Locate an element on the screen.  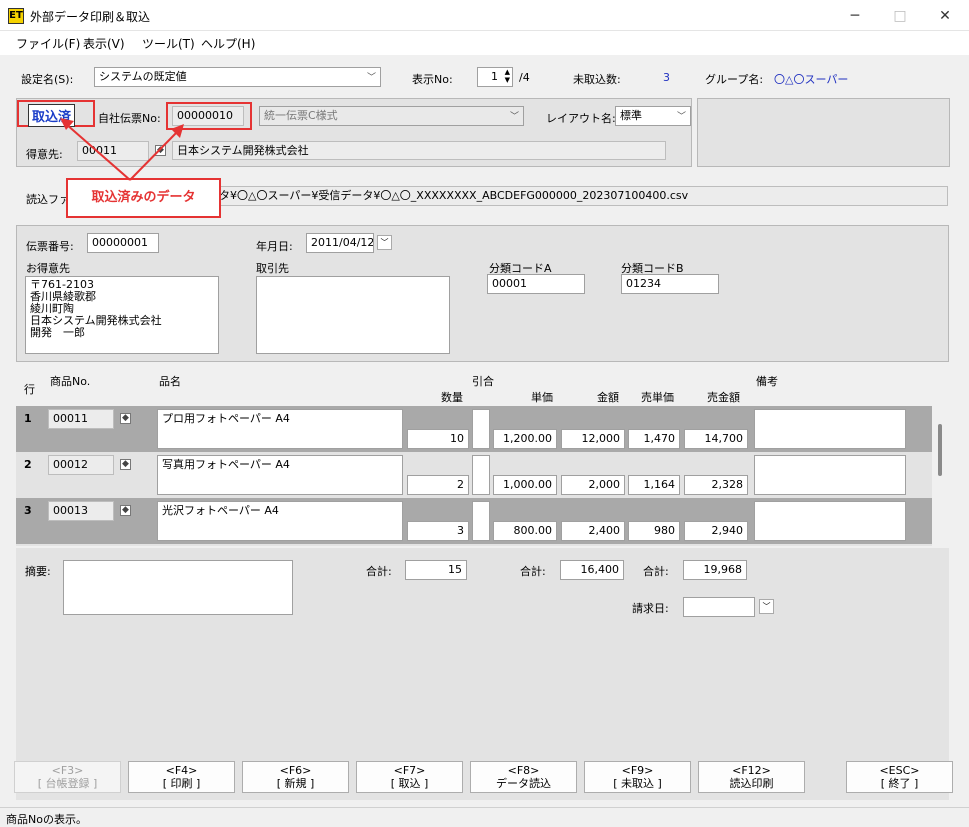
memo-textarea is located at coordinates (178, 587).